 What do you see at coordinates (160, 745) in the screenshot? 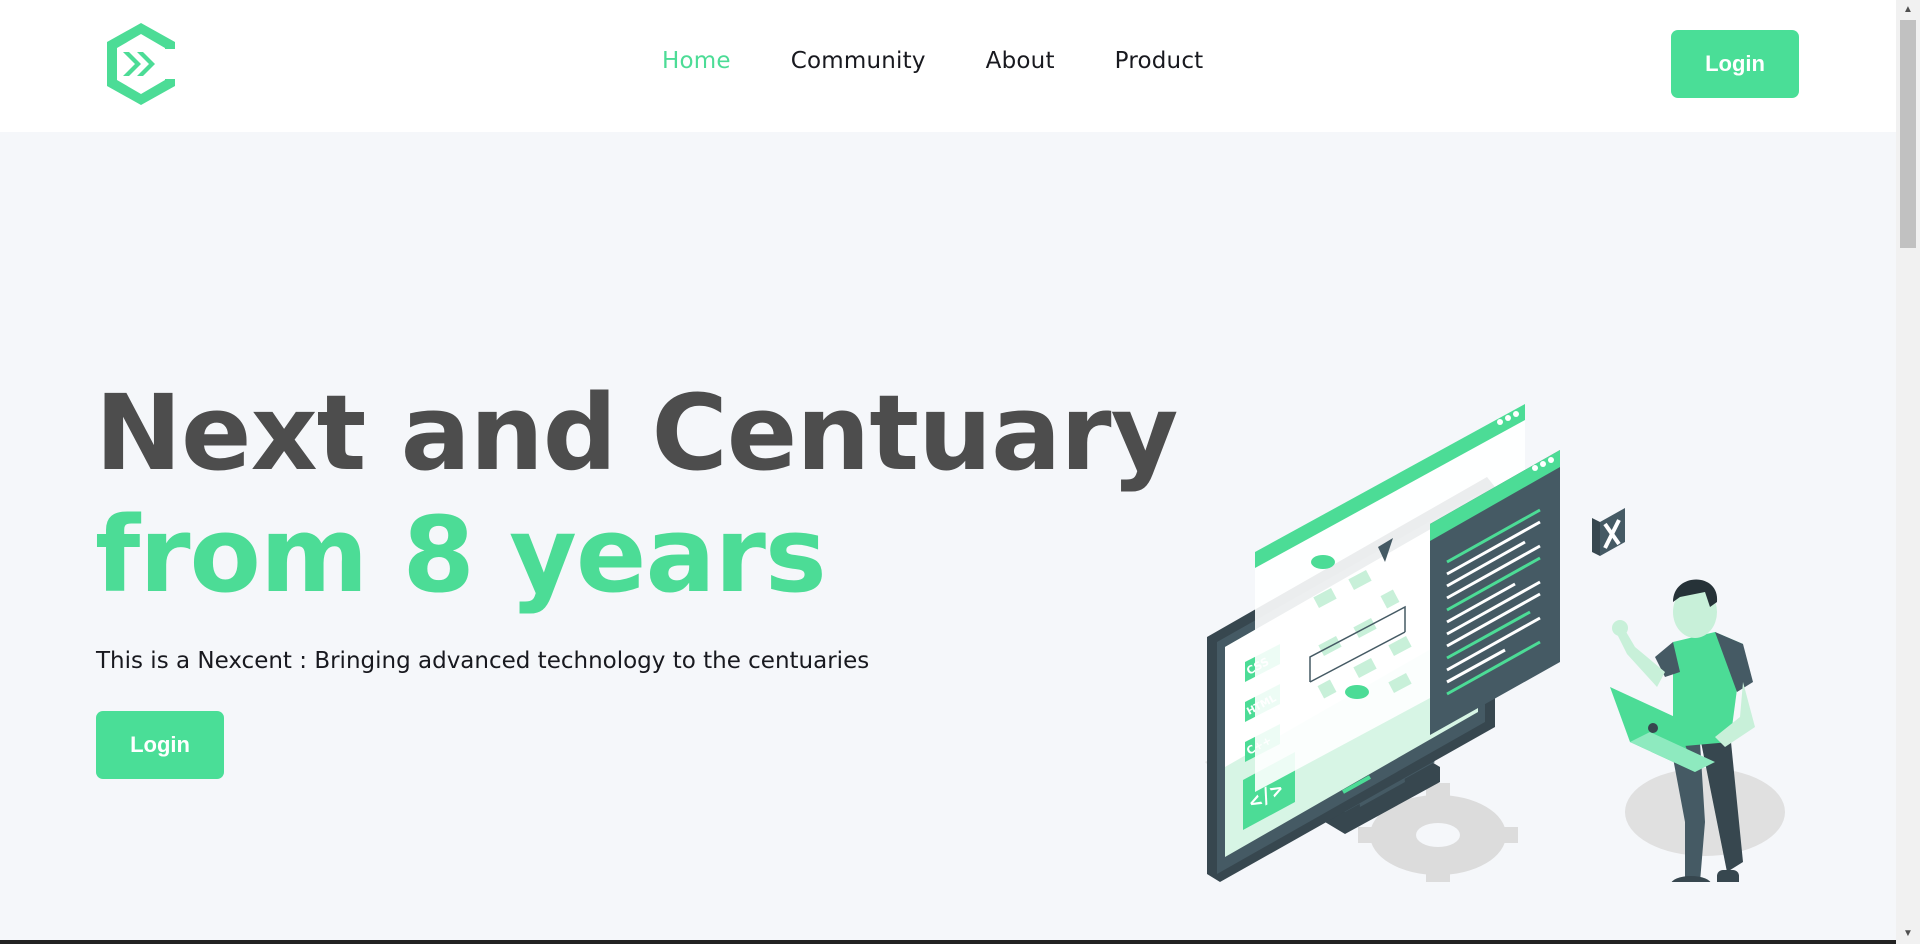
I see `hero-login-button: Login` at bounding box center [160, 745].